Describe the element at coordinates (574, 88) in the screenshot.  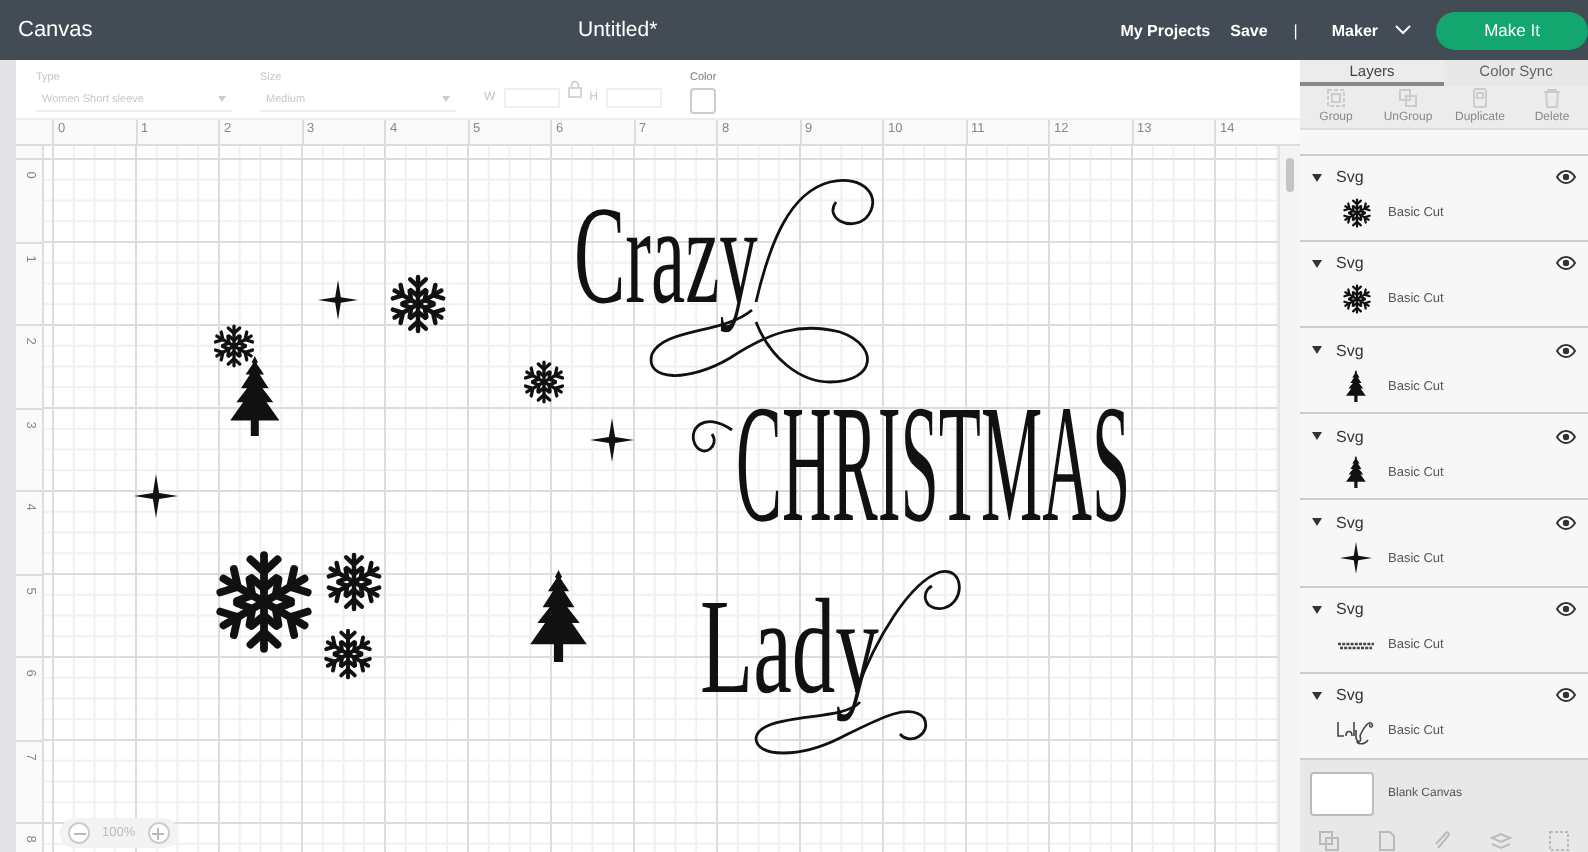
I see `lock-icon` at that location.